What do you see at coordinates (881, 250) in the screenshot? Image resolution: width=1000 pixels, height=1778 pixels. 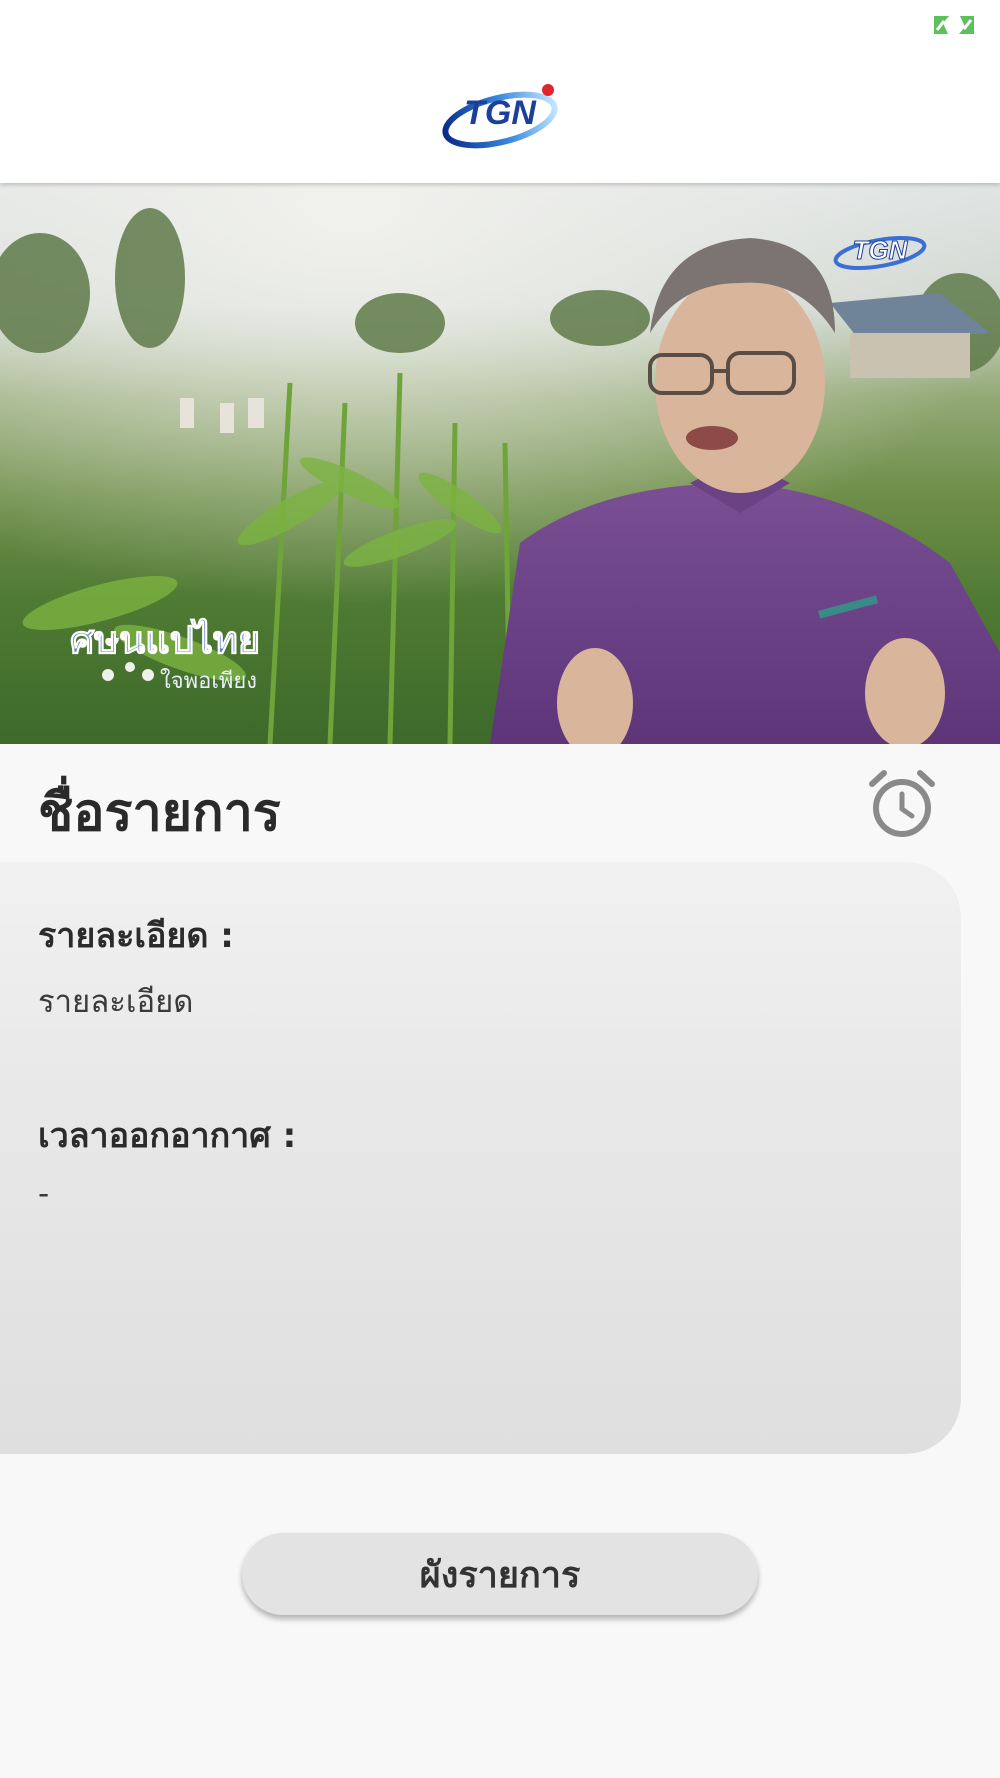 I see `video-watermark: TGN` at bounding box center [881, 250].